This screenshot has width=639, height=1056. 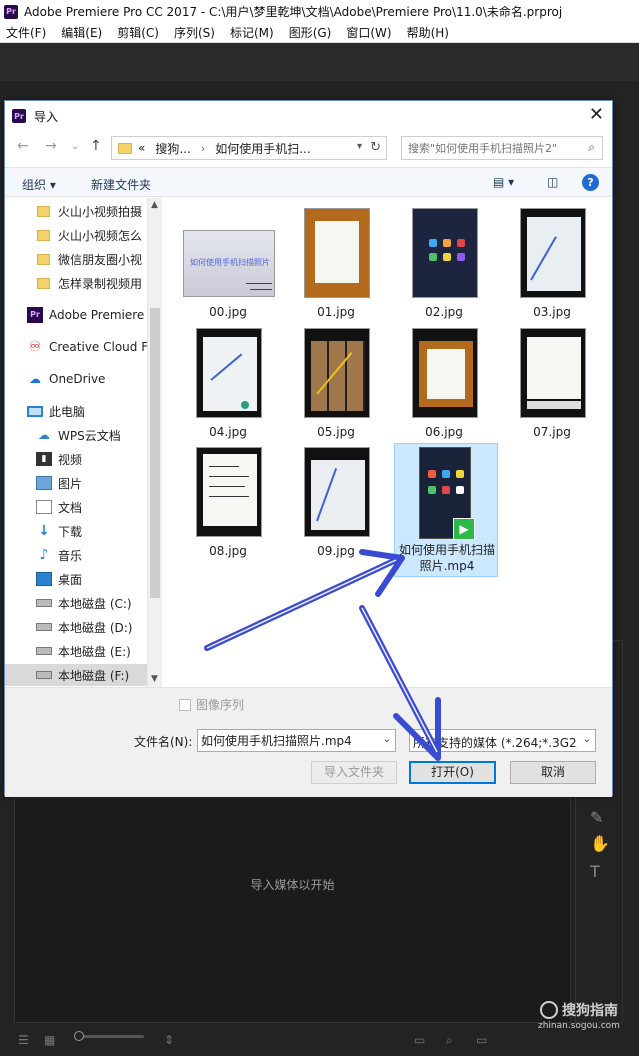 I want to click on menu-edit: 编辑(E), so click(x=81, y=32).